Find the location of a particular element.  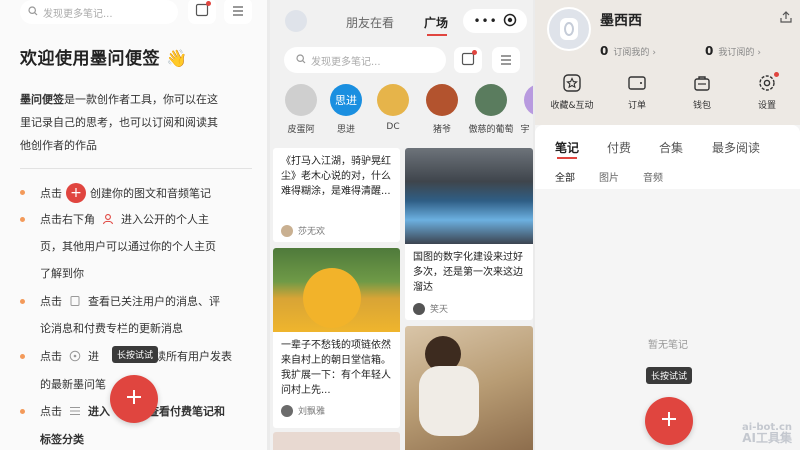

author-name: 刘飘雅 is located at coordinates (312, 412).